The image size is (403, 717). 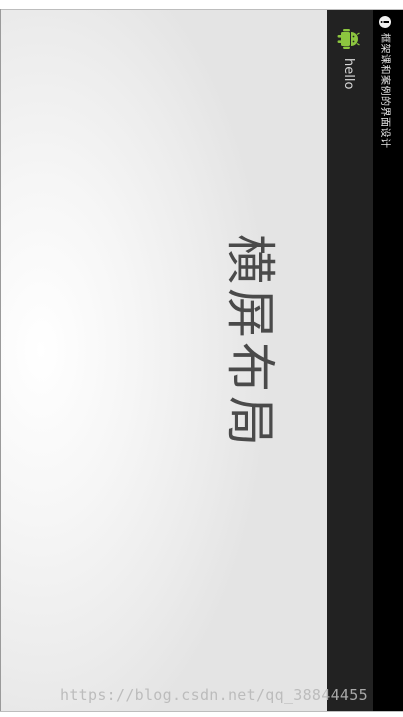 I want to click on notification-text-container: 框架课和案例的界面设计, so click(x=385, y=140).